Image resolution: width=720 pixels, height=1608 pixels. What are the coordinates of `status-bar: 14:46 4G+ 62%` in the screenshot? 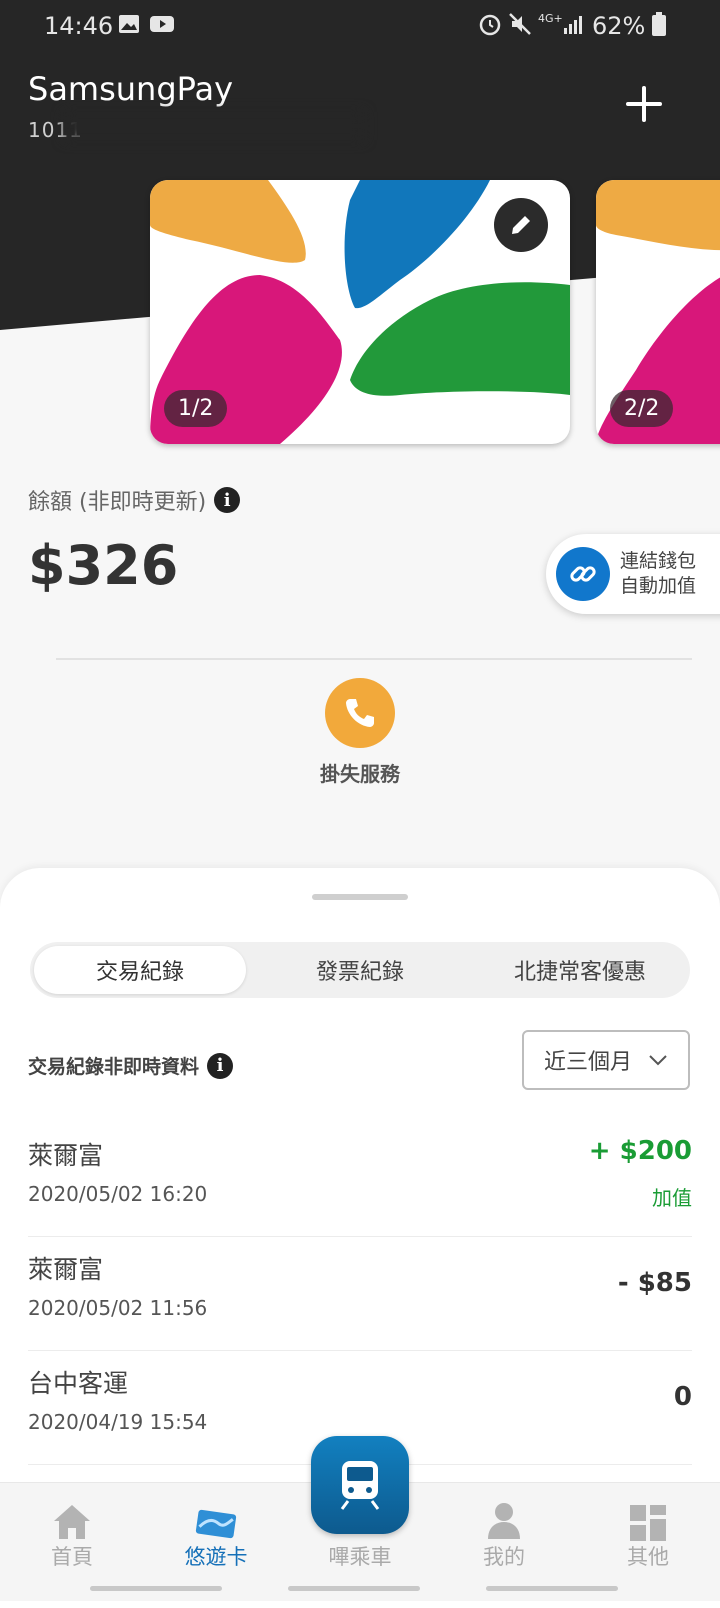 It's located at (360, 26).